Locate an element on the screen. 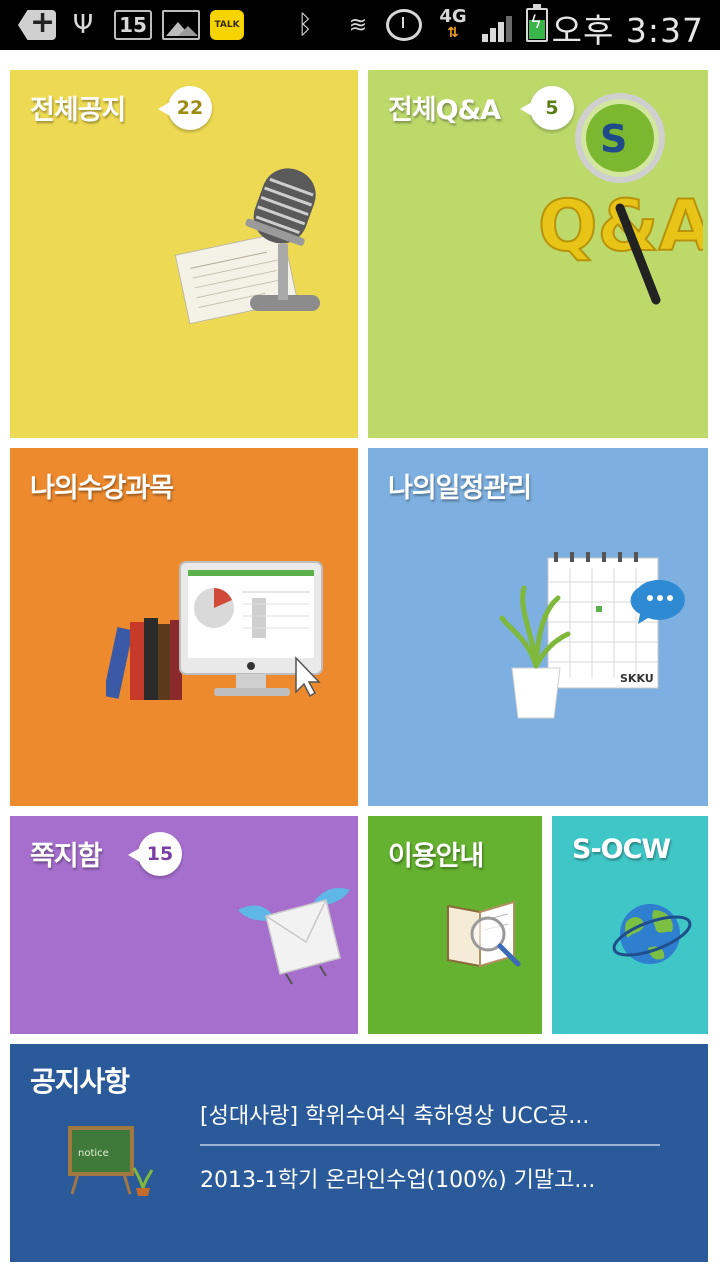 This screenshot has height=1280, width=720. add-notification-icon is located at coordinates (37, 25).